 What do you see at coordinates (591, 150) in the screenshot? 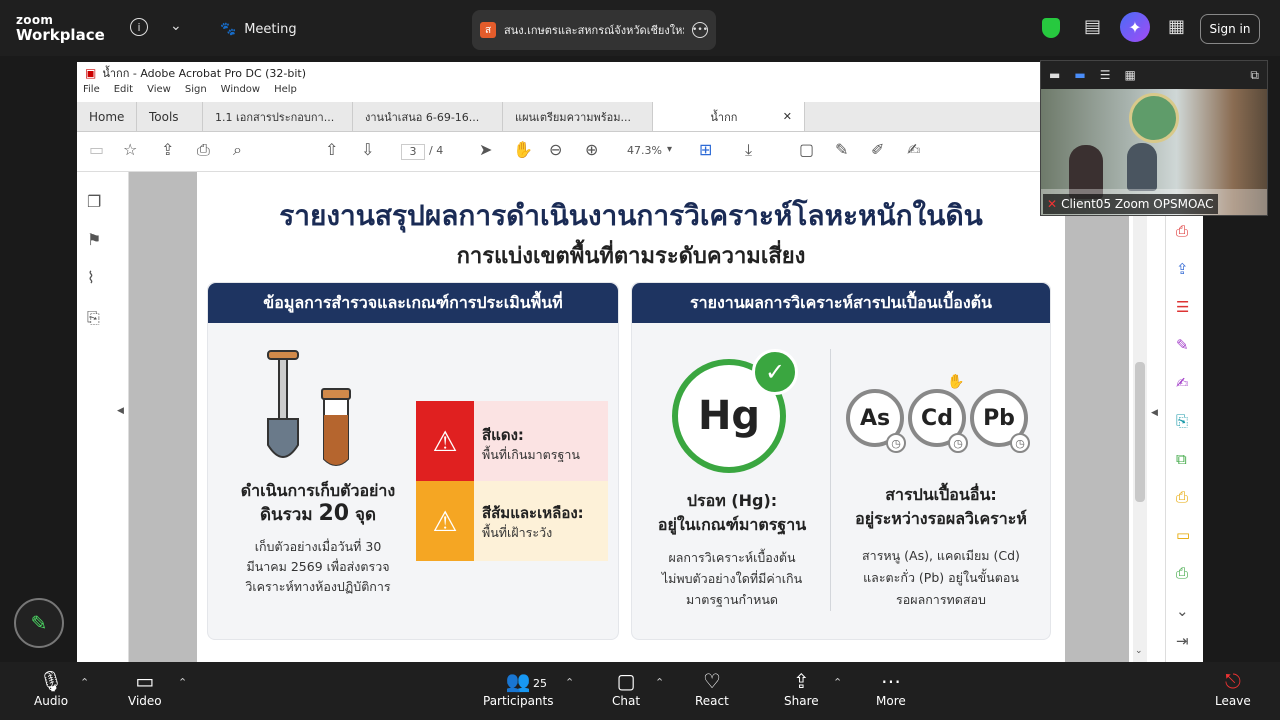
I see `zoom-in-icon: ⊕` at bounding box center [591, 150].